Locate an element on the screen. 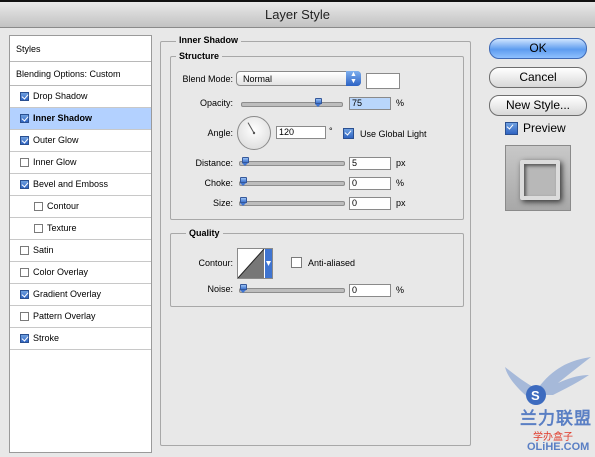 The height and width of the screenshot is (457, 595). angle-dial is located at coordinates (254, 133).